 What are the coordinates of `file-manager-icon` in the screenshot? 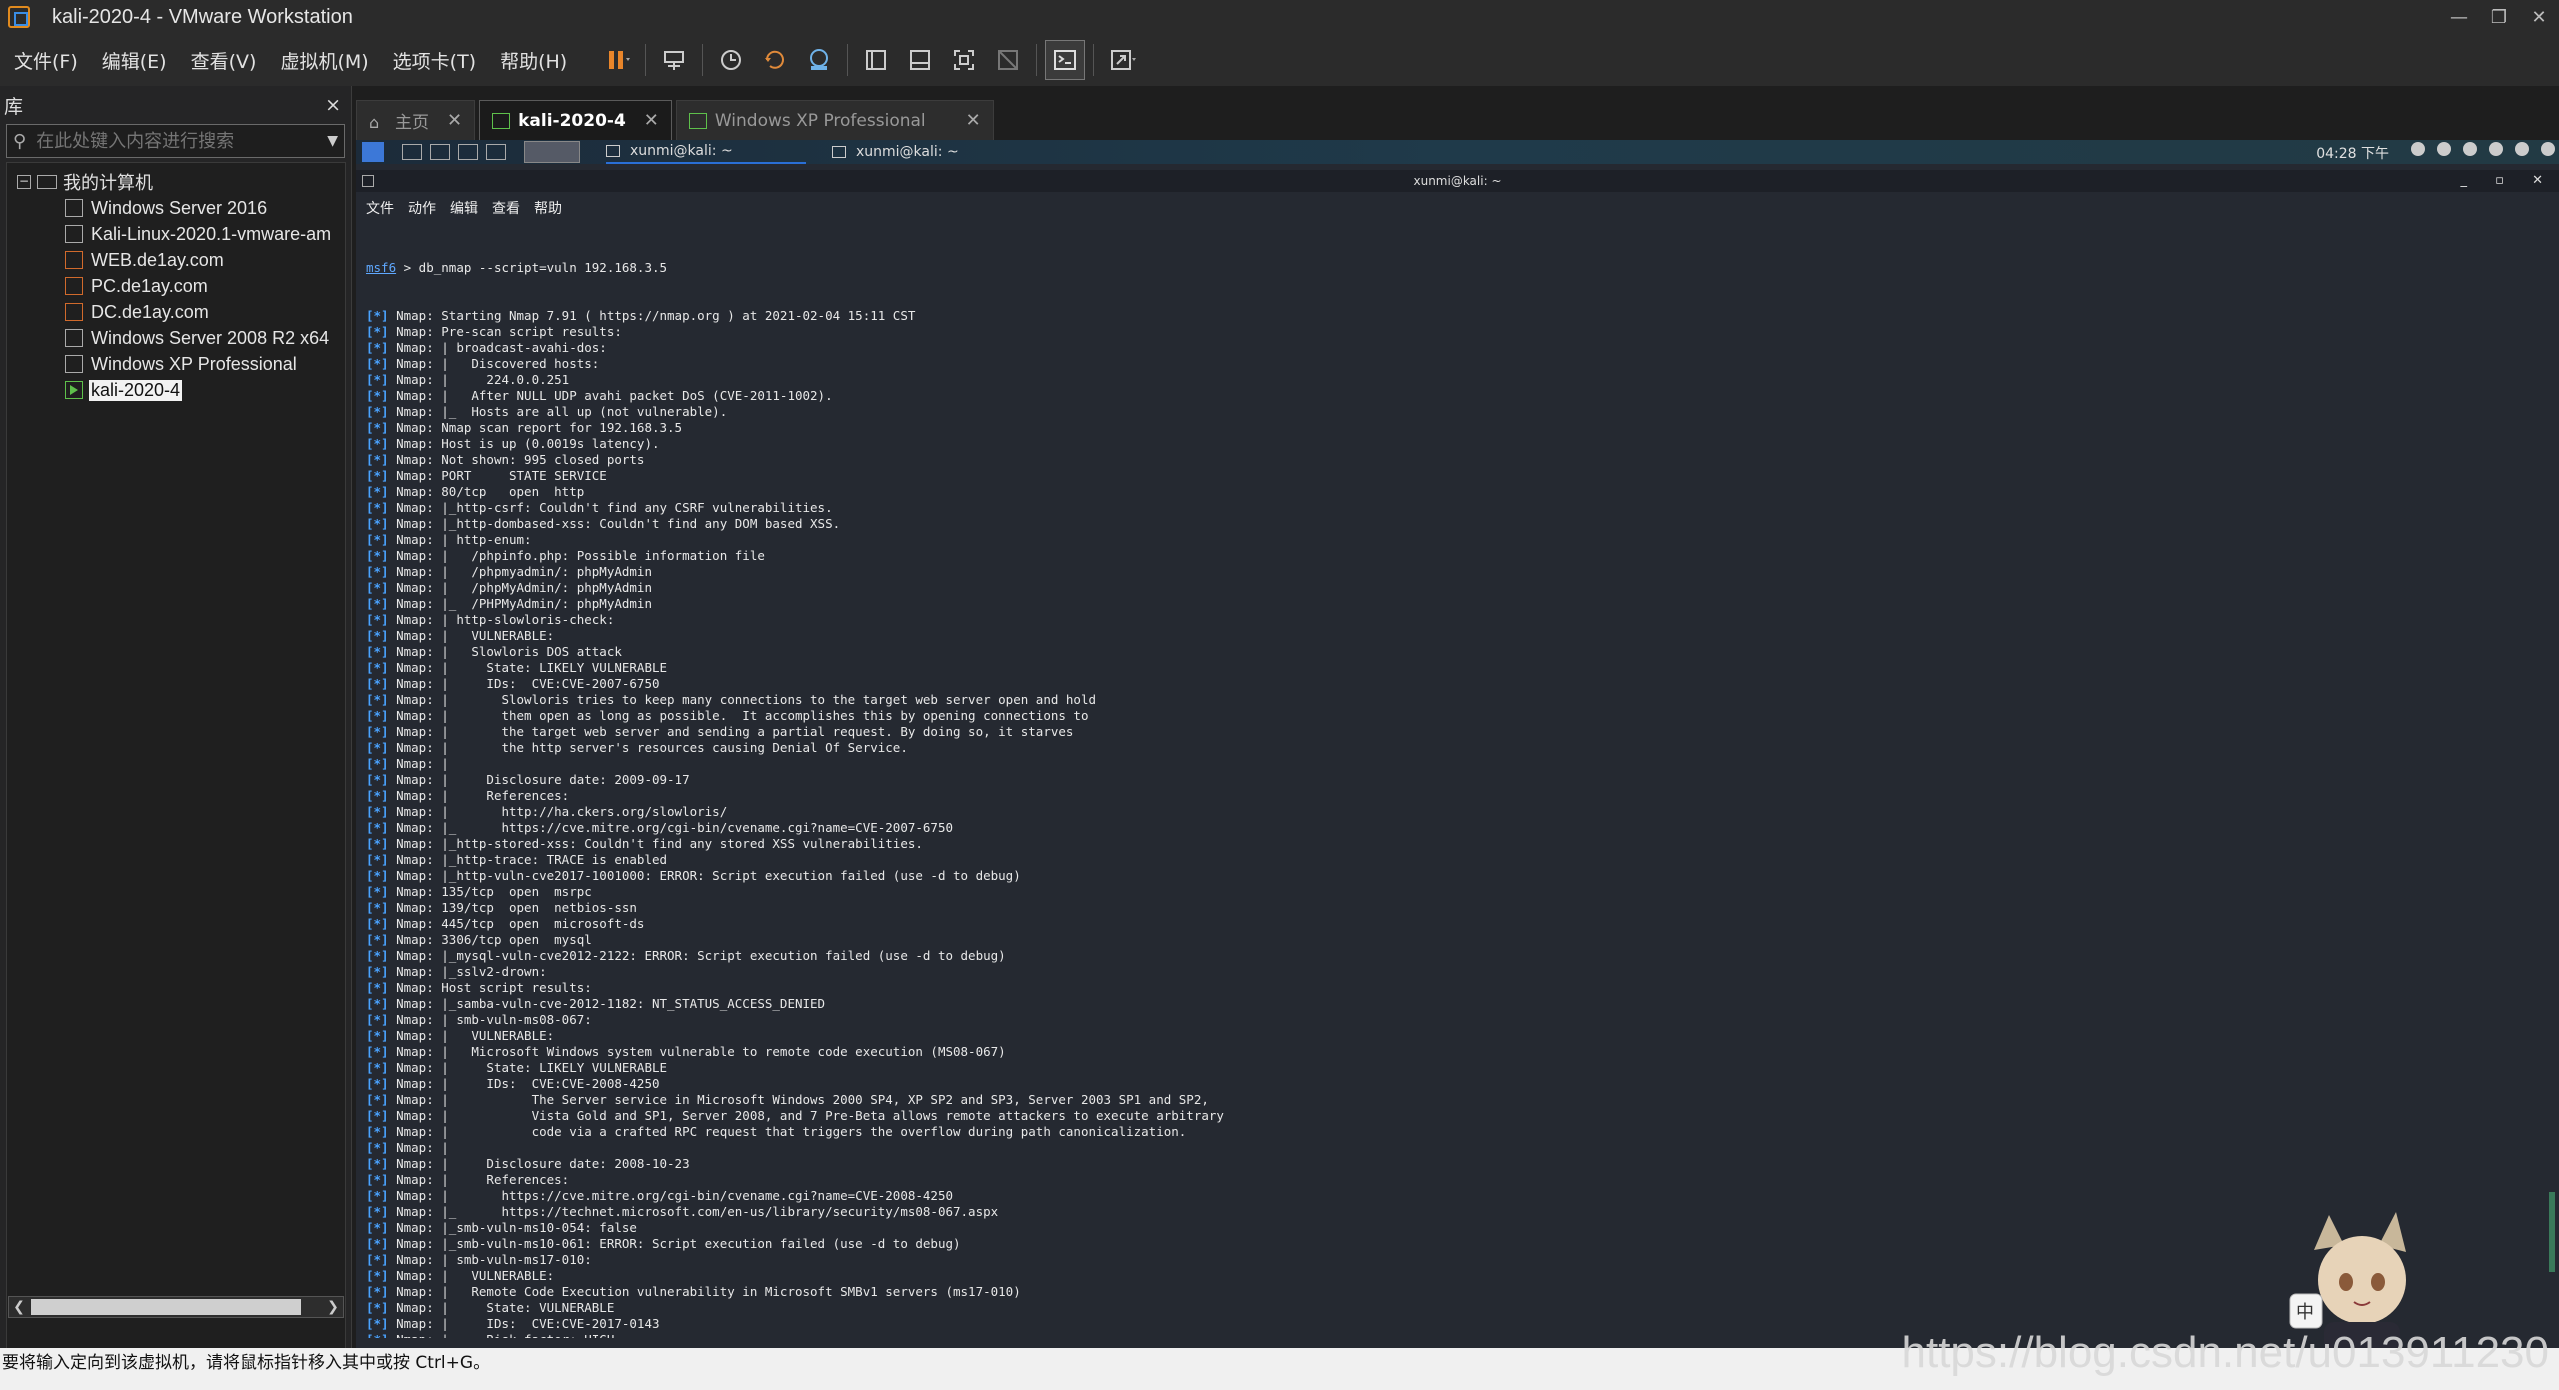 It's located at (440, 152).